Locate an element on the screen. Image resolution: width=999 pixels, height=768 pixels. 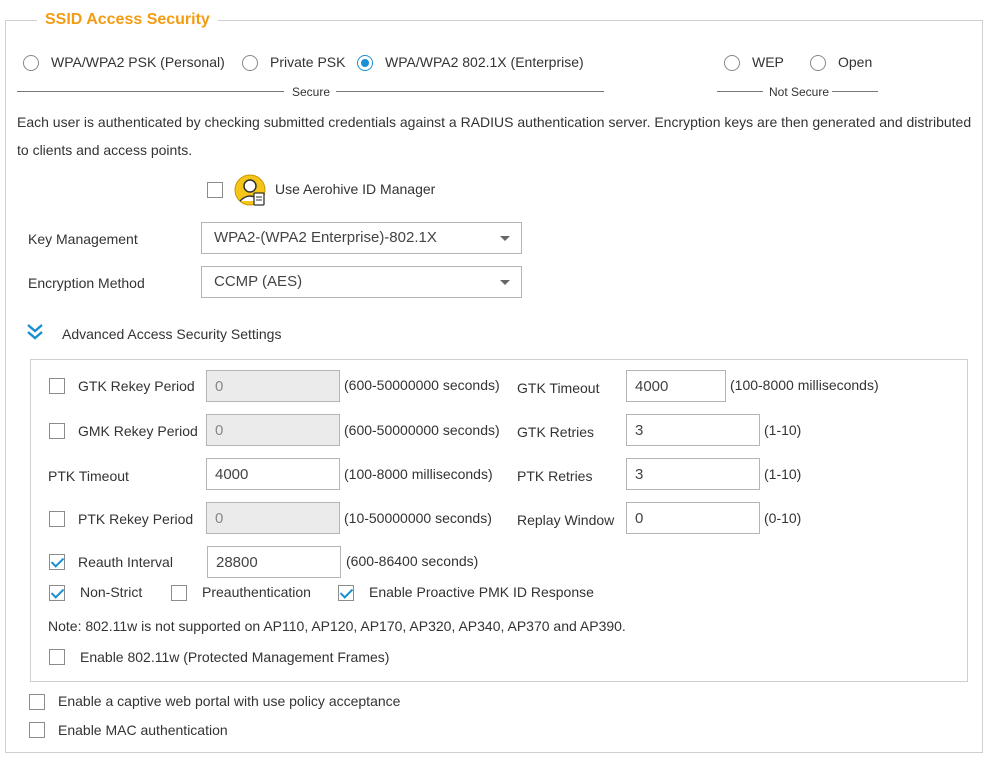
ptk-rekey-checkbox is located at coordinates (57, 519).